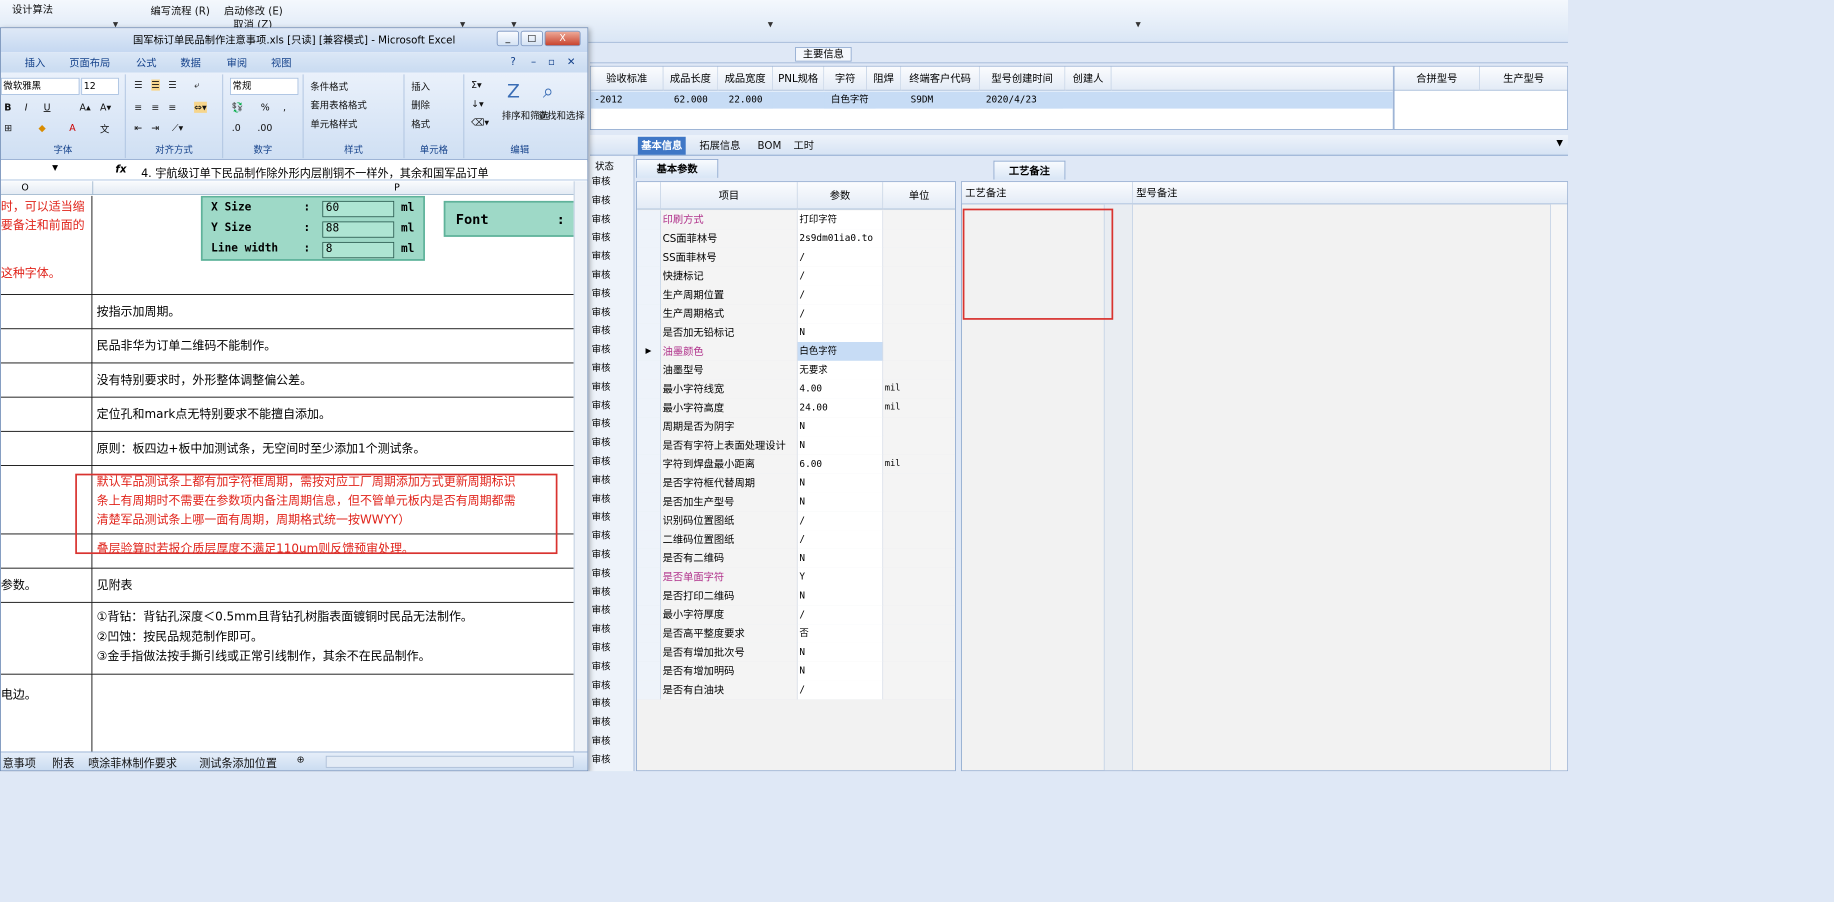 The width and height of the screenshot is (1834, 902). Describe the element at coordinates (24, 188) in the screenshot. I see `col-header: O` at that location.